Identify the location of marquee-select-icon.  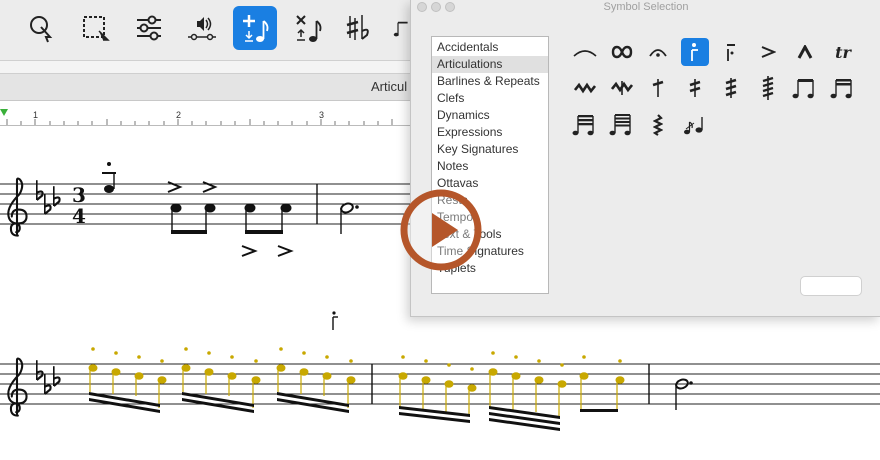
(96, 28).